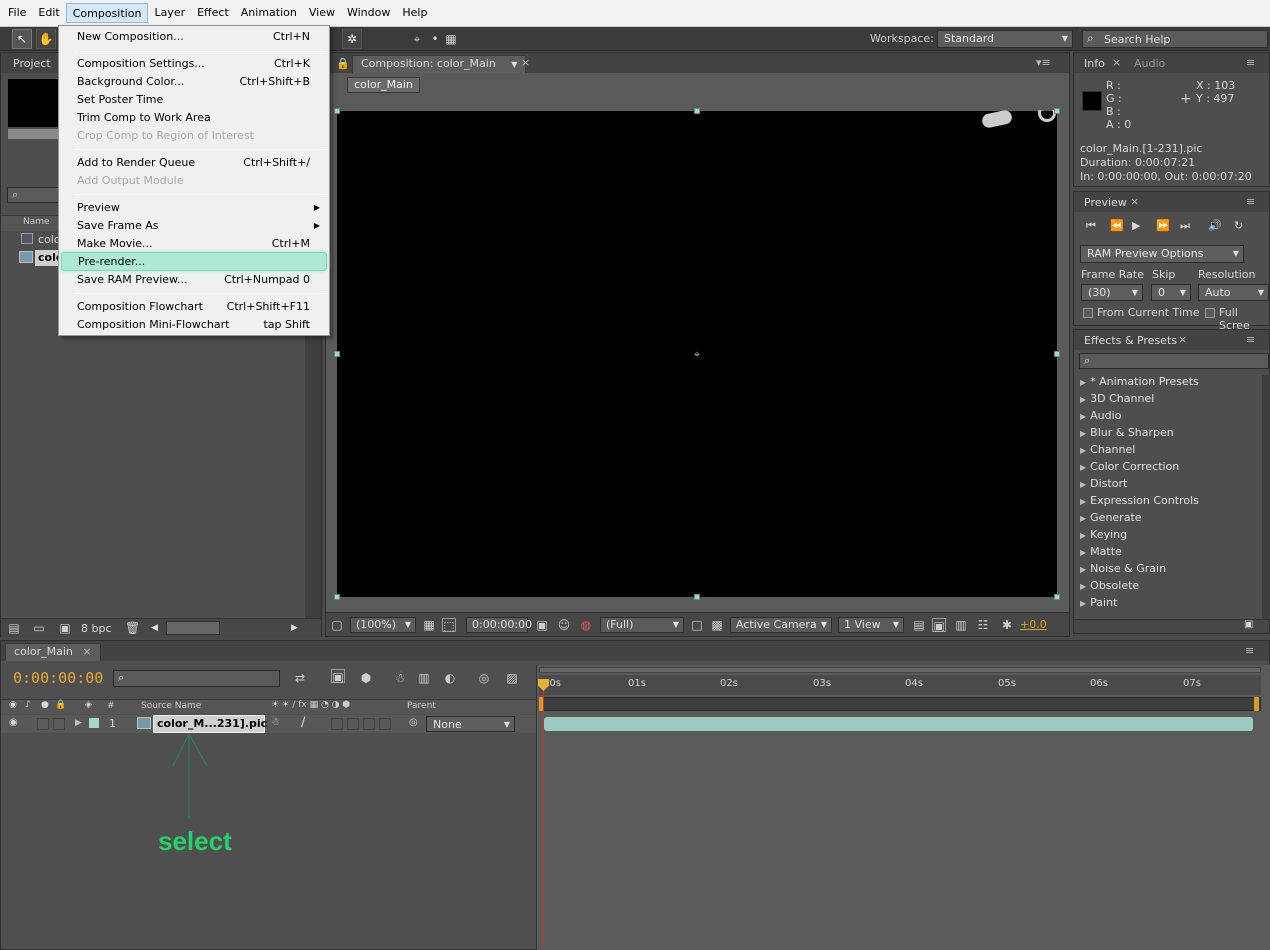 The height and width of the screenshot is (950, 1270). Describe the element at coordinates (53, 652) in the screenshot. I see `timeline-tab: color_Main ×` at that location.